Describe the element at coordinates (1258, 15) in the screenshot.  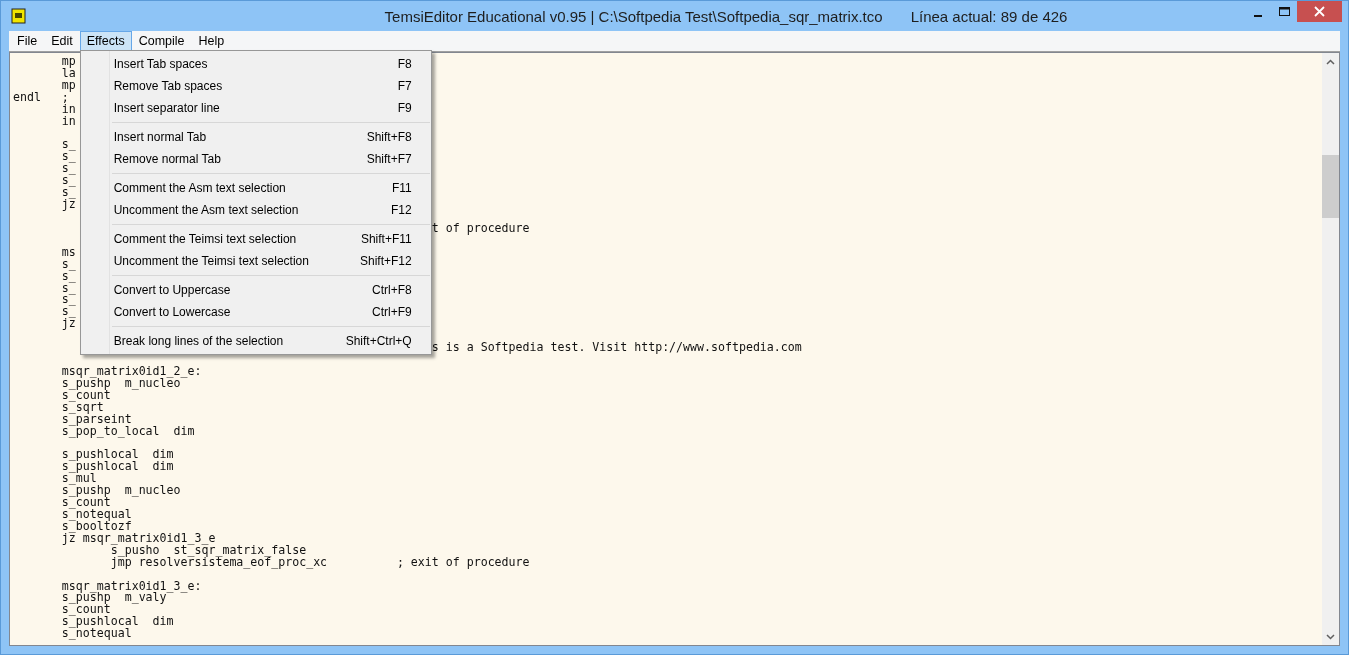
I see `minimize-icon` at that location.